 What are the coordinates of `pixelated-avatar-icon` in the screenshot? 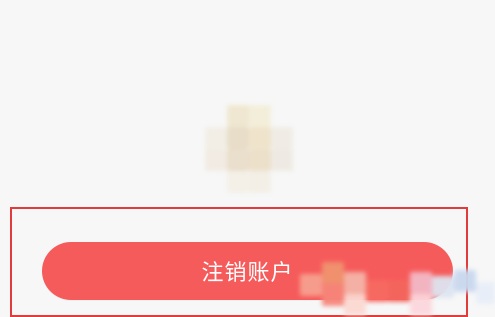 It's located at (250, 155).